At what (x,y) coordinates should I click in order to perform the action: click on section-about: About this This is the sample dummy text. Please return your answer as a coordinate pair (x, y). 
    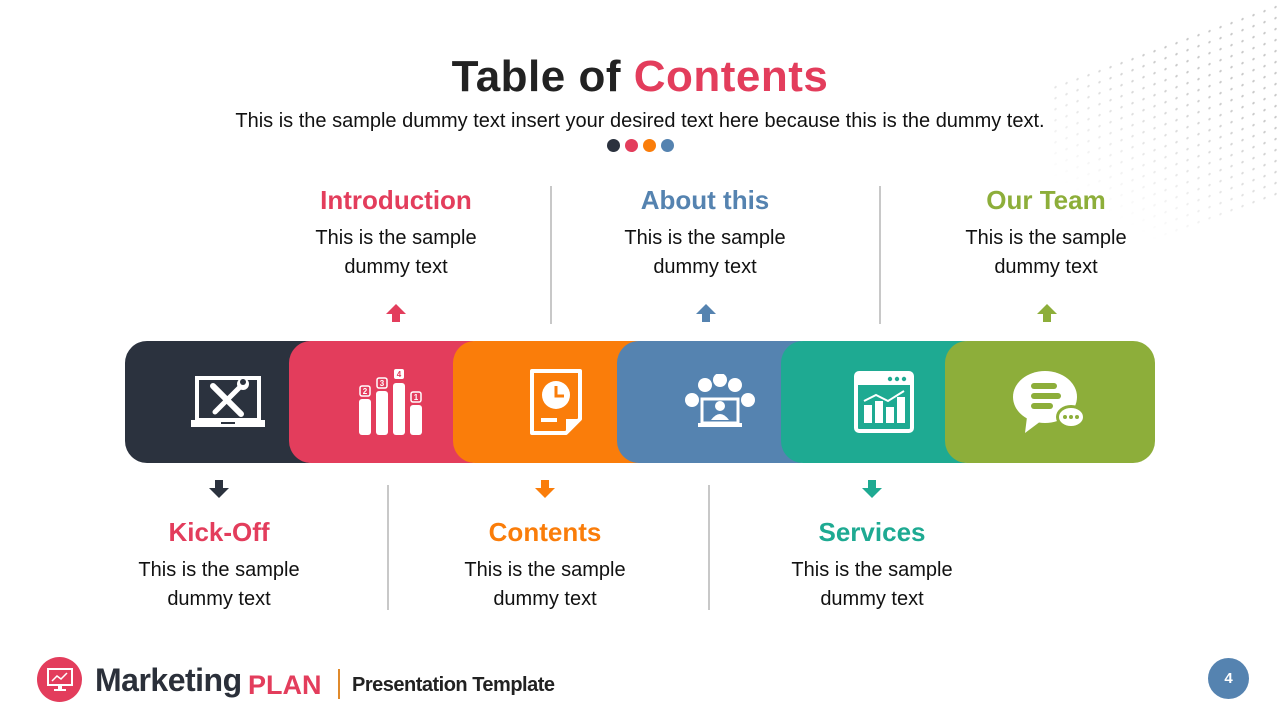
    Looking at the image, I should click on (705, 233).